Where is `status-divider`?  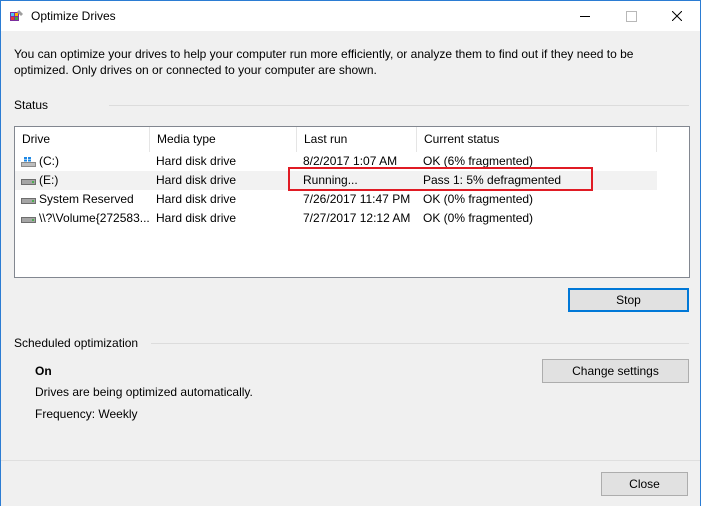 status-divider is located at coordinates (399, 105).